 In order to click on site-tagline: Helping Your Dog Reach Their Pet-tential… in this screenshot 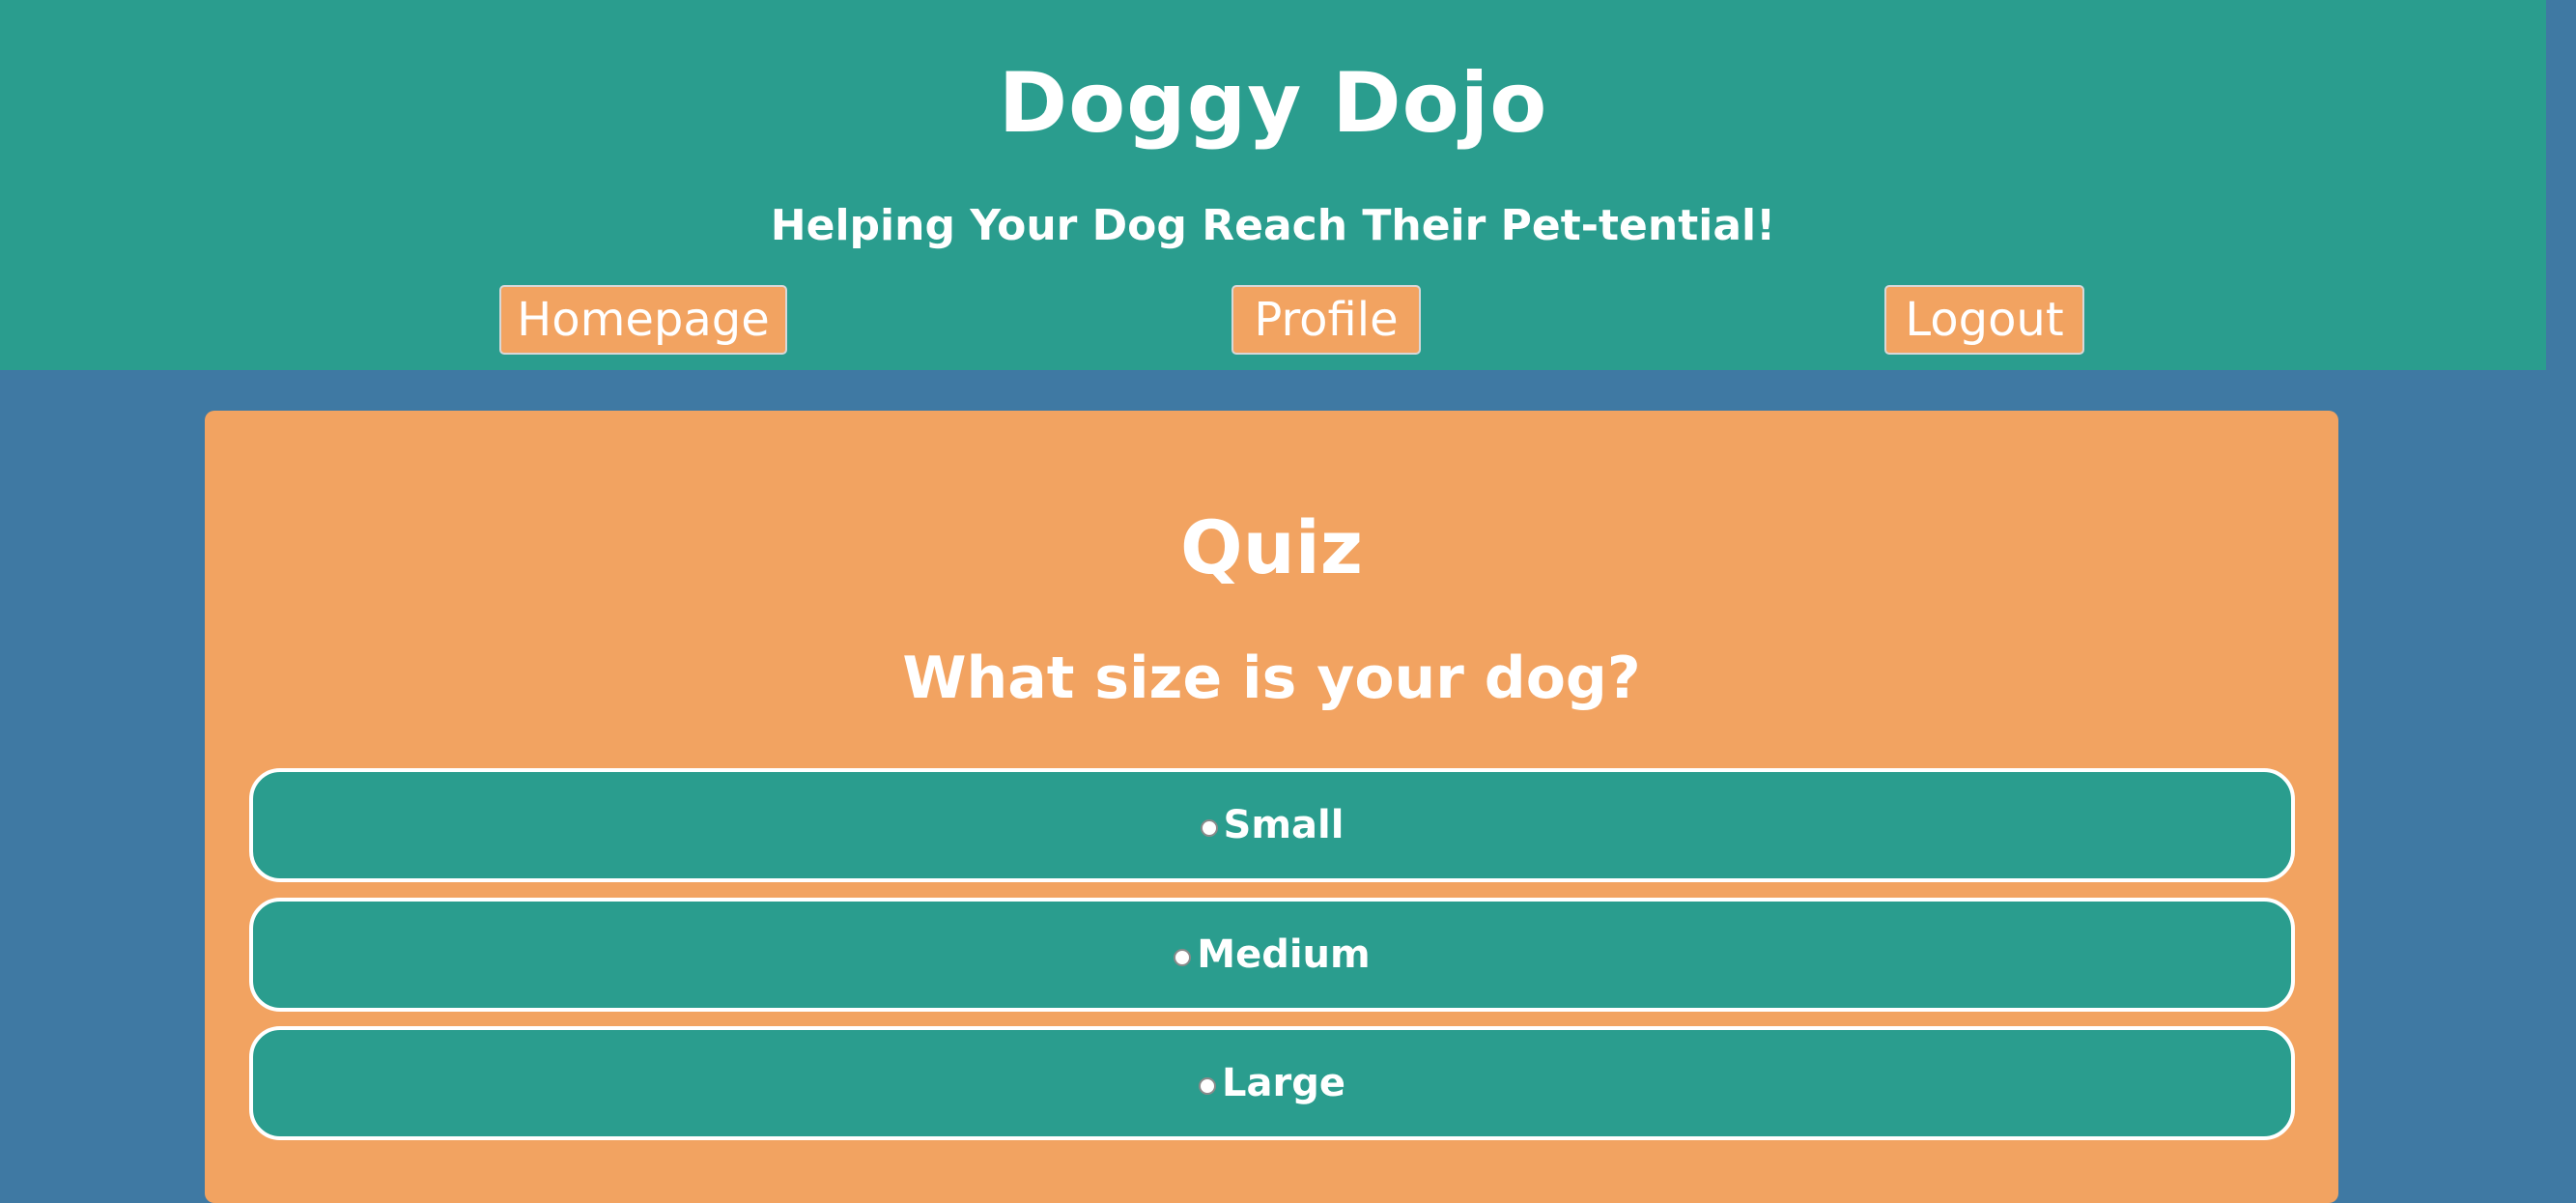, I will do `click(1273, 225)`.